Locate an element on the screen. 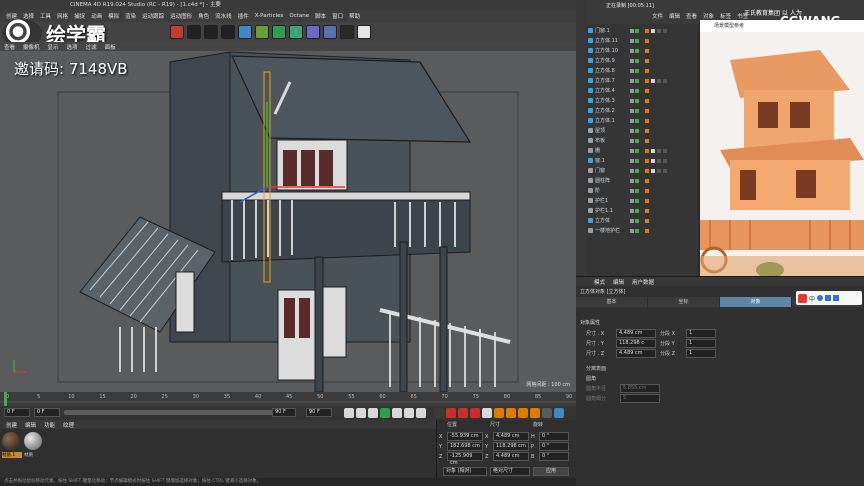 This screenshot has width=864, height=486. object-row: 立方体.4 is located at coordinates (642, 90).